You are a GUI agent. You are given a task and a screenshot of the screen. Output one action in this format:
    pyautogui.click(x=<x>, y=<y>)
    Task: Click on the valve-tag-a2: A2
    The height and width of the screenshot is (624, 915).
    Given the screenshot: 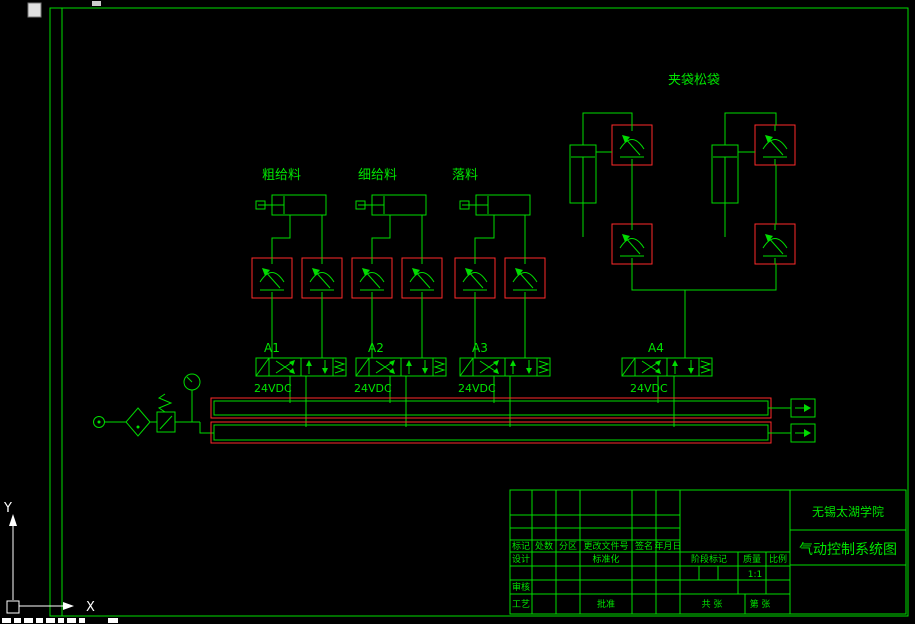 What is the action you would take?
    pyautogui.click(x=376, y=348)
    